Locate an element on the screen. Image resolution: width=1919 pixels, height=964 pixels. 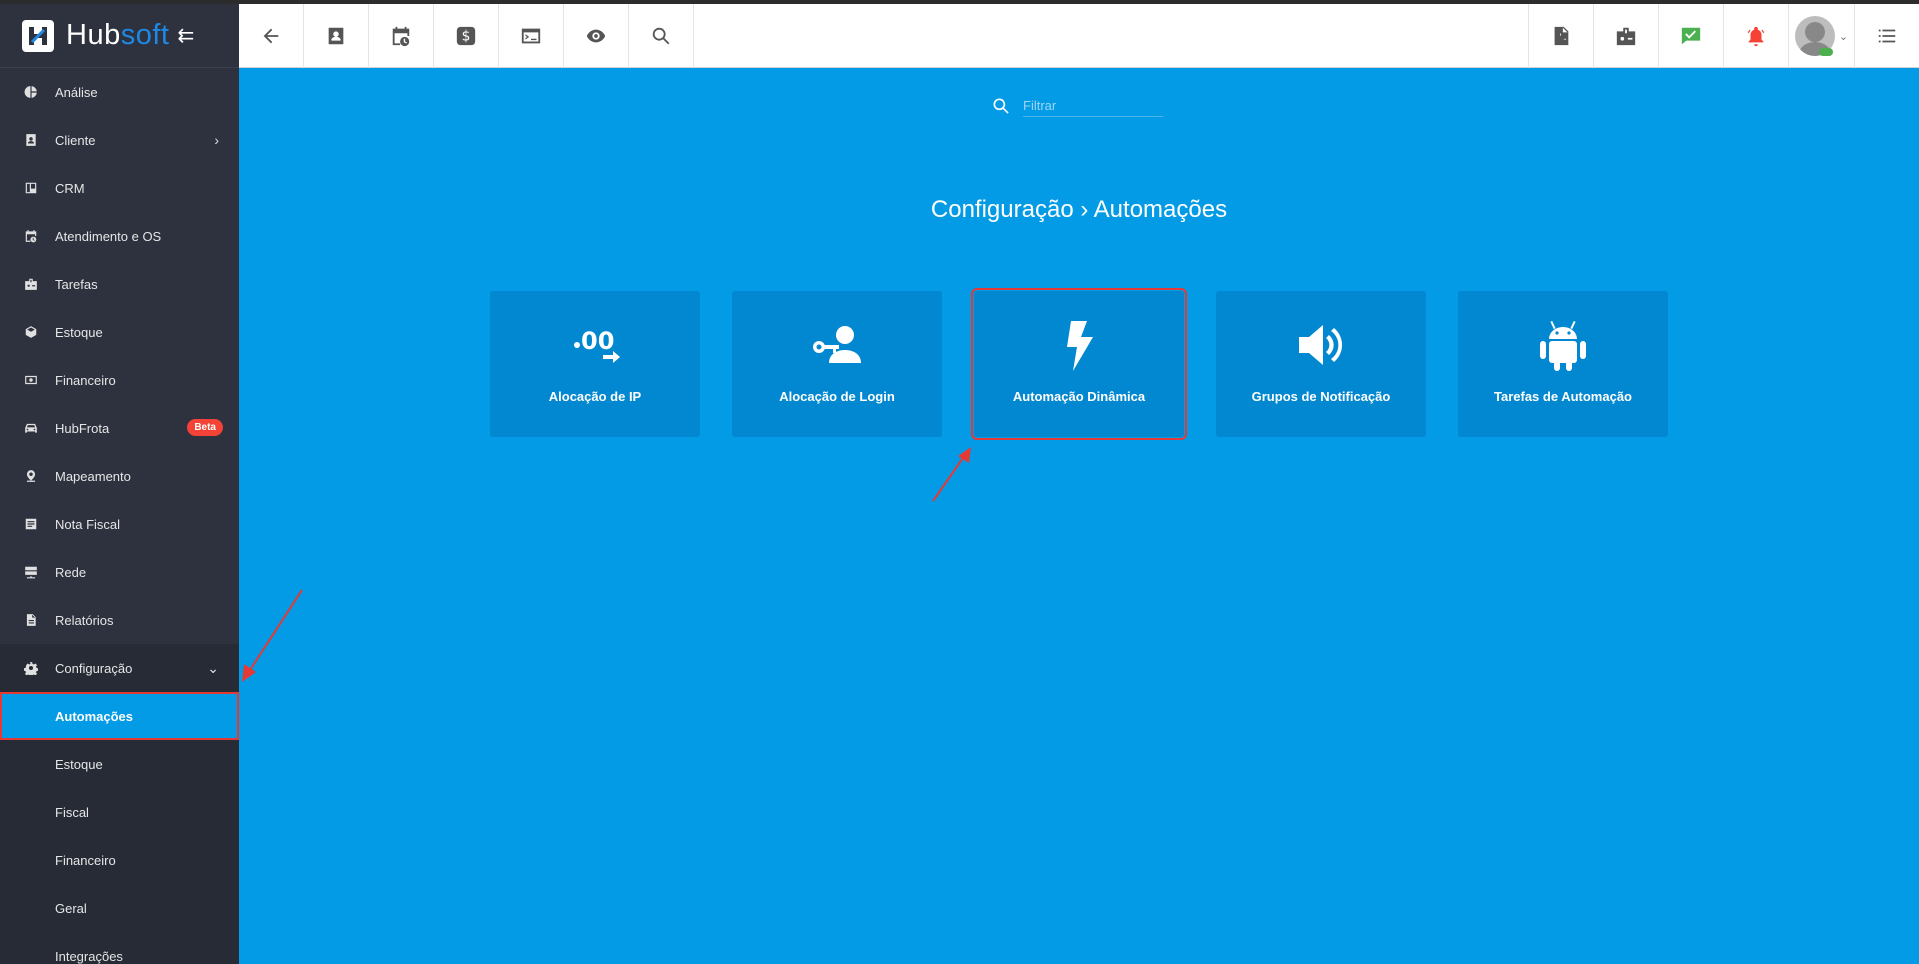
sidebar-item-label: Análise is located at coordinates (76, 92).